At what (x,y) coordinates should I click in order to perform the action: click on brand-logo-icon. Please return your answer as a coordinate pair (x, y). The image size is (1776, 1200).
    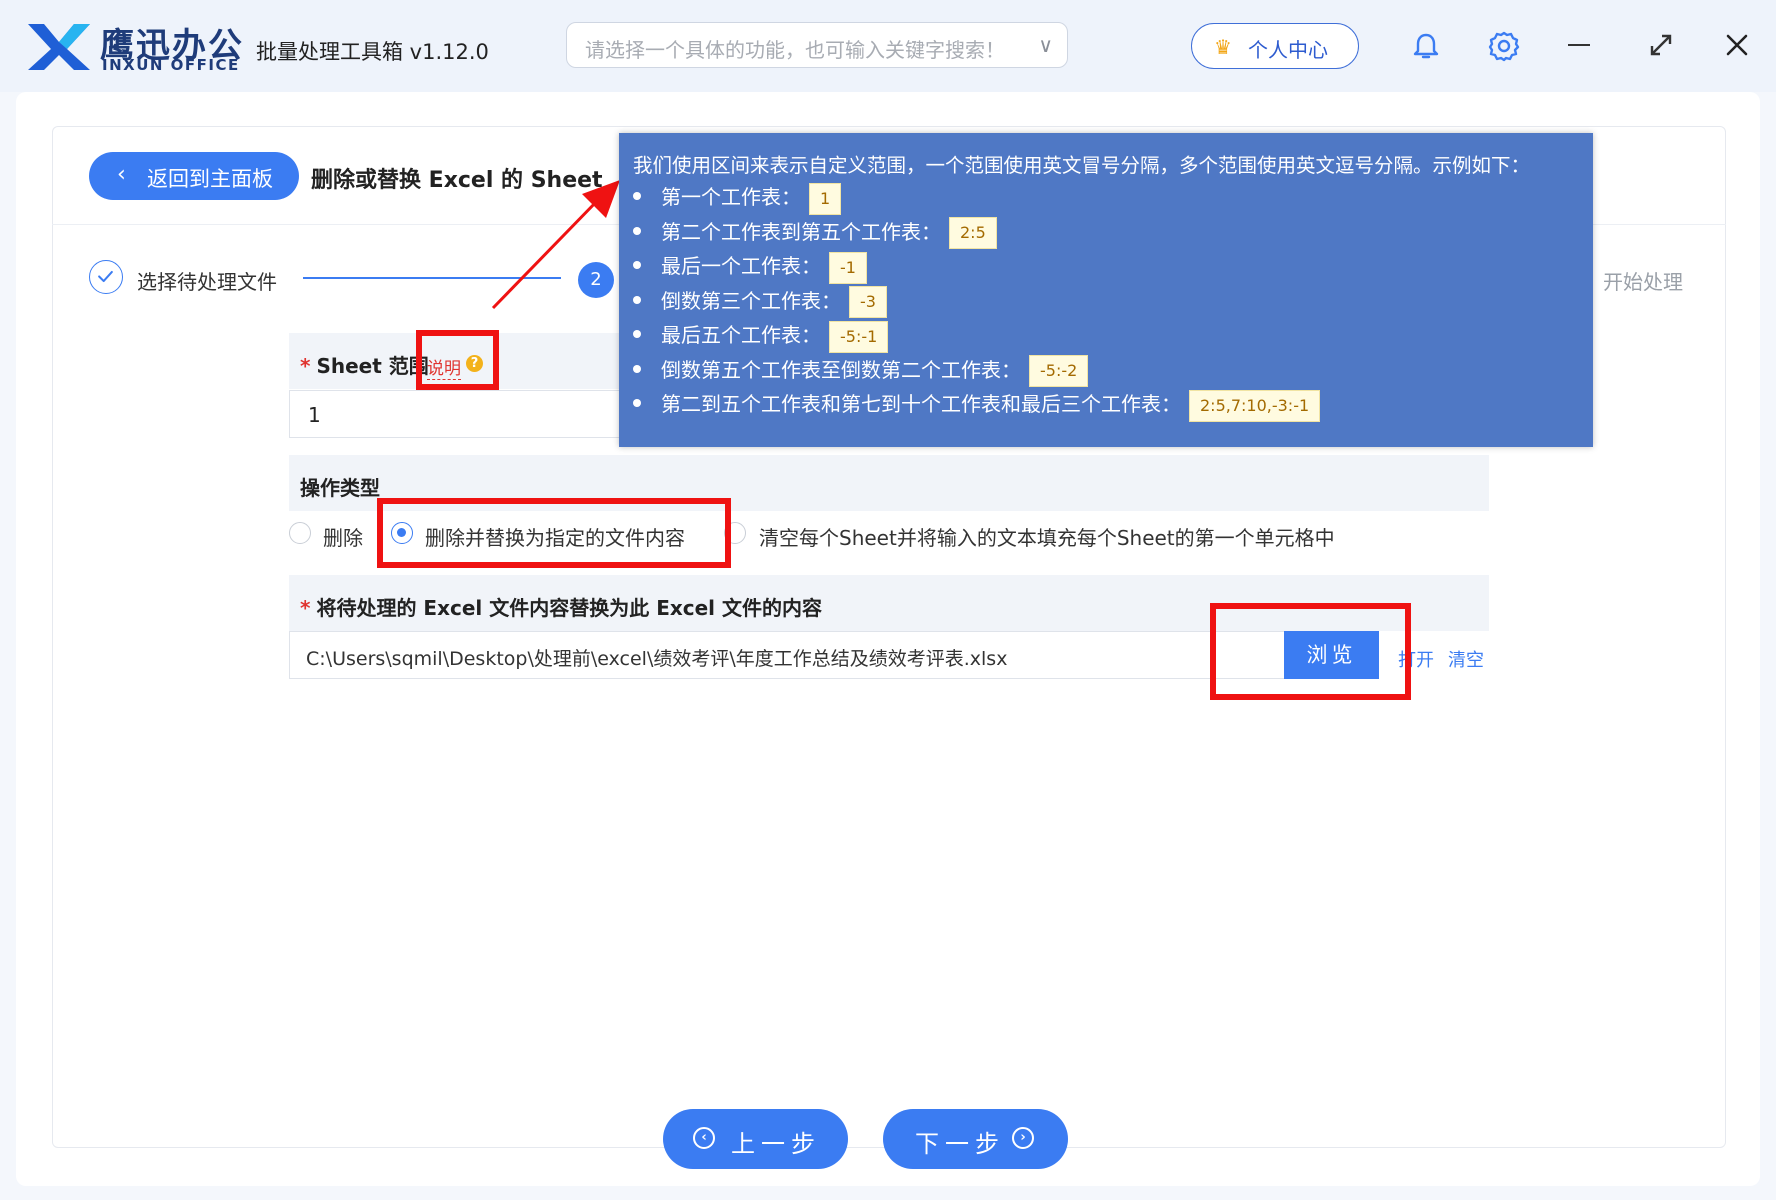
    Looking at the image, I should click on (59, 47).